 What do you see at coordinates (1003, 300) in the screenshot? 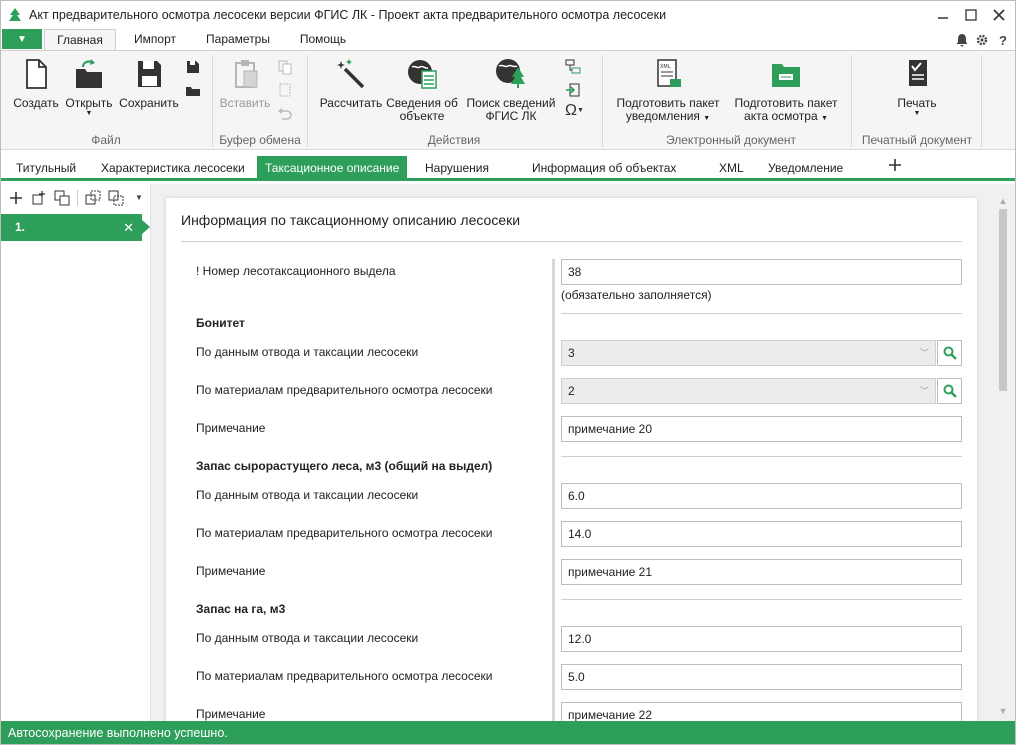
I see `scrollbar-thumb` at bounding box center [1003, 300].